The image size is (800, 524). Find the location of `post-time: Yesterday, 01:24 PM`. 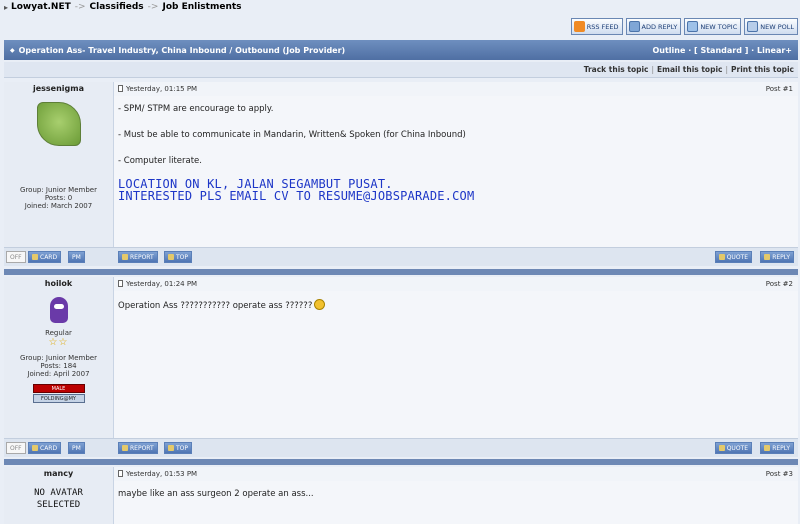

post-time: Yesterday, 01:24 PM is located at coordinates (162, 284).